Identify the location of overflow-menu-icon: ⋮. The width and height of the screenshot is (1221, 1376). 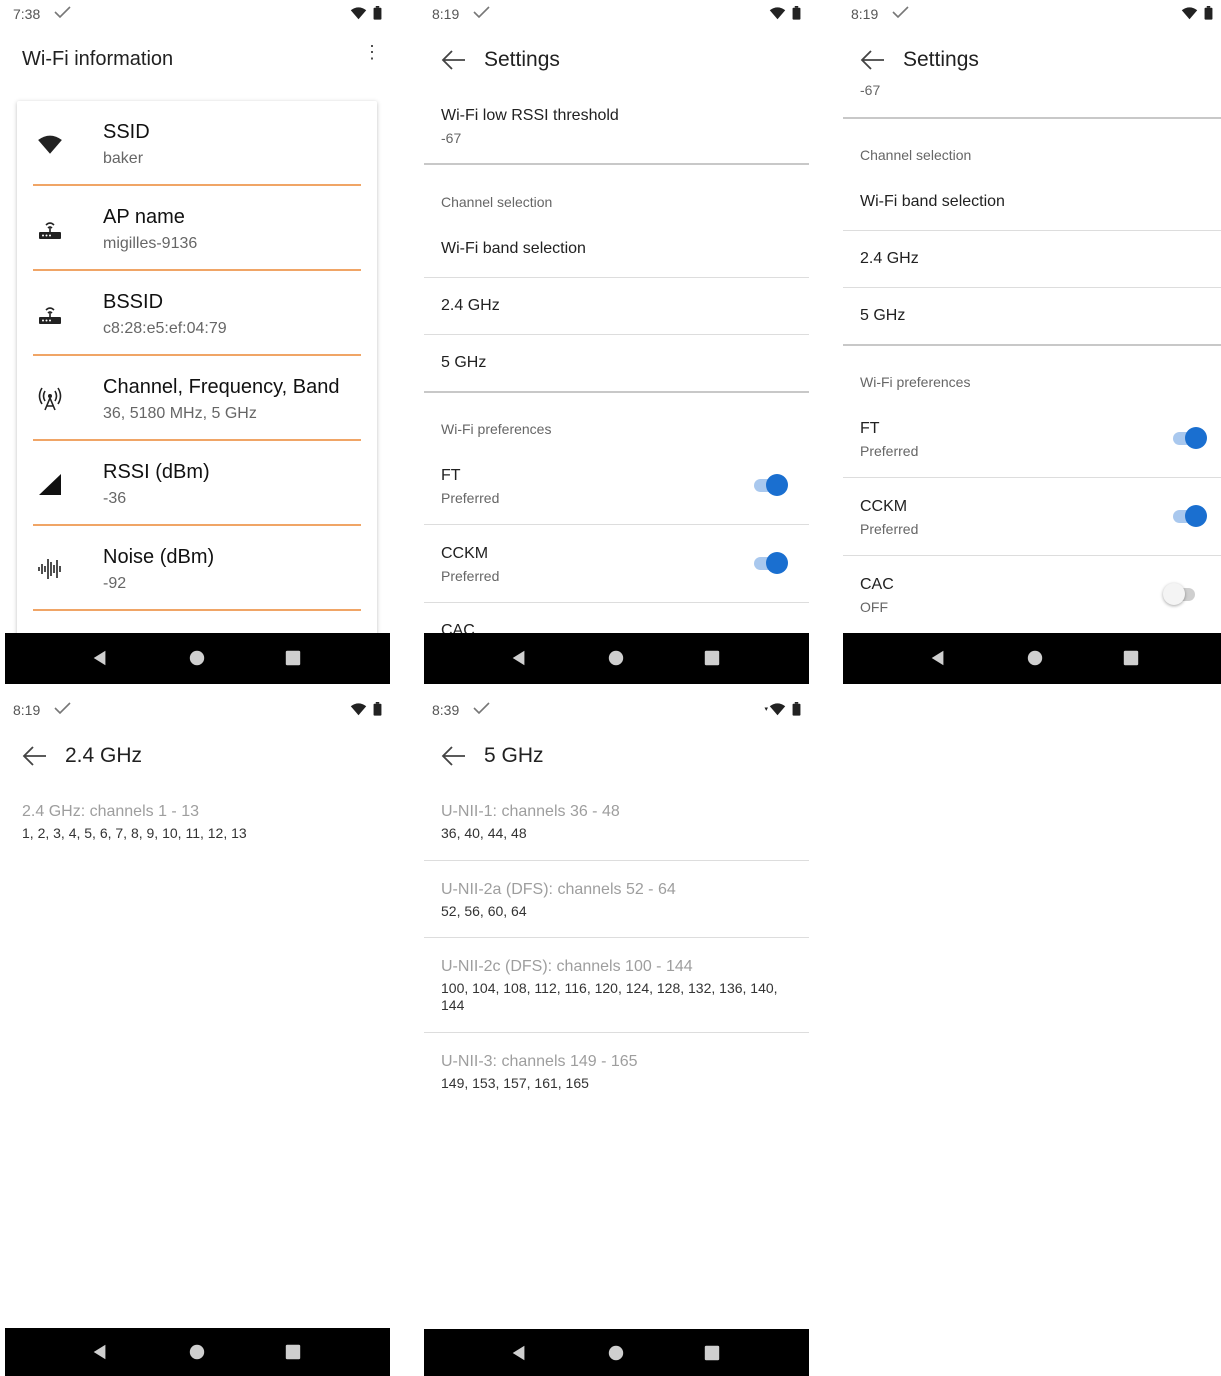
(372, 52).